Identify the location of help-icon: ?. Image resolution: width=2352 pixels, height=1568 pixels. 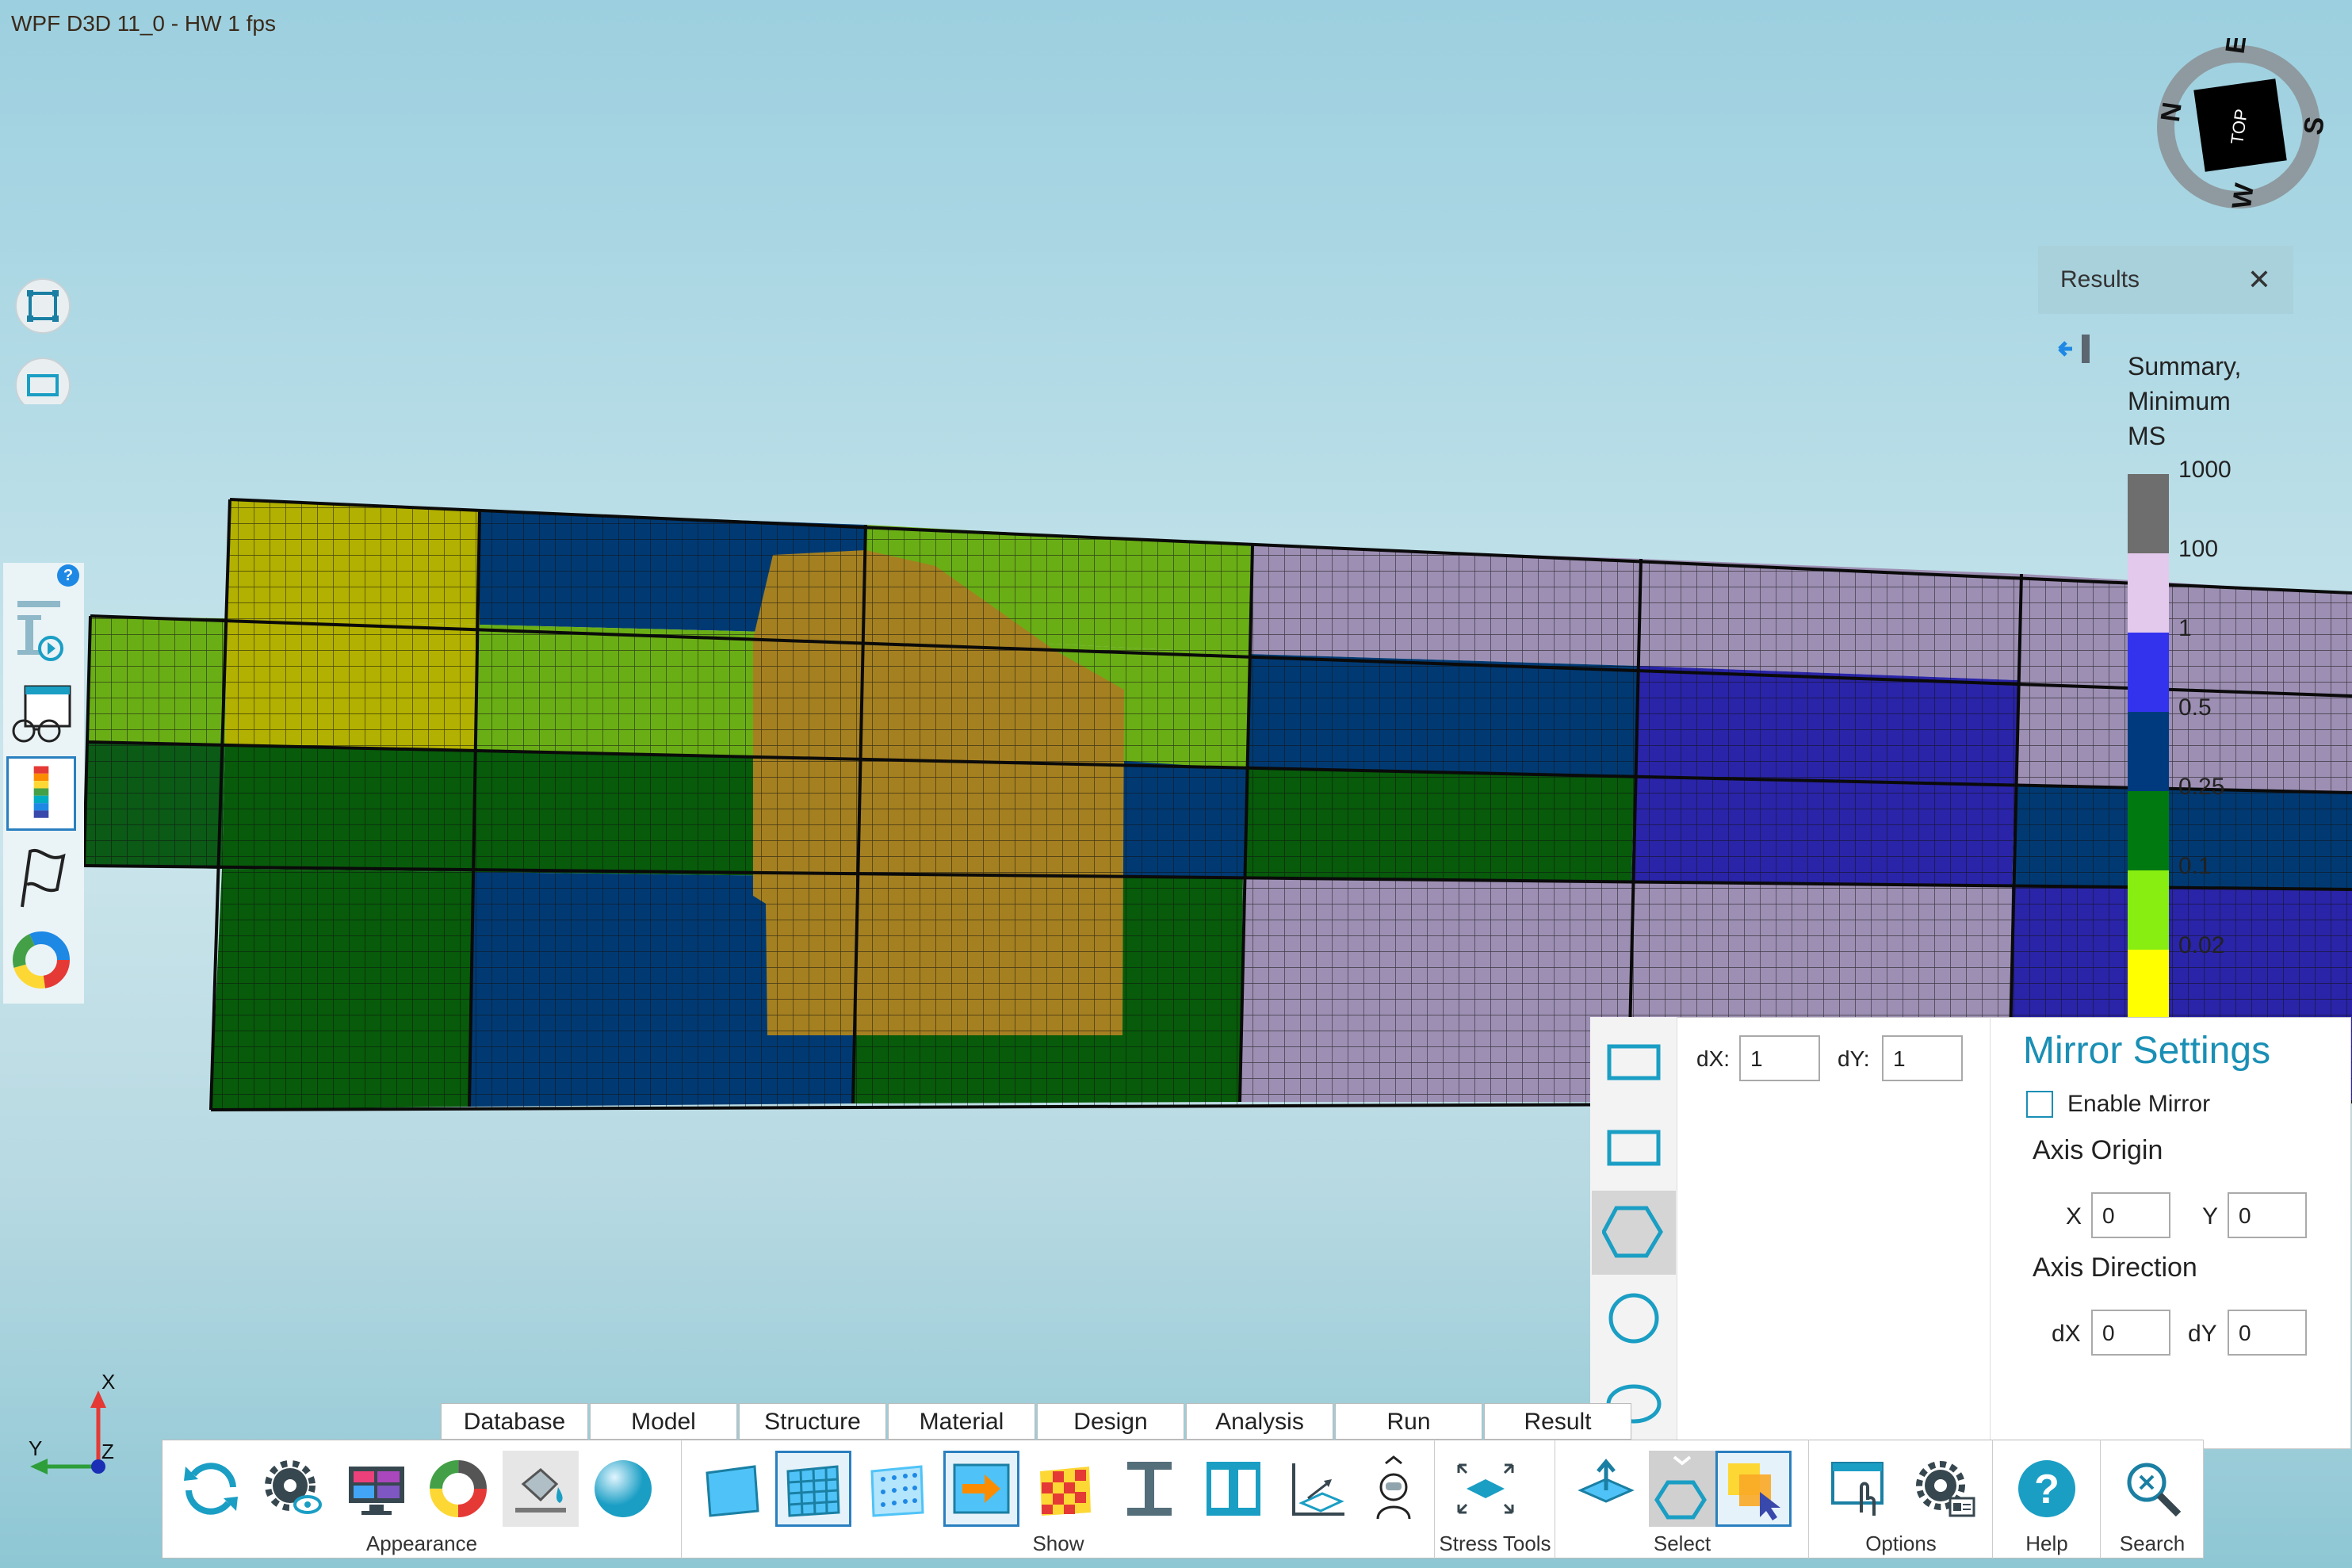
(68, 575).